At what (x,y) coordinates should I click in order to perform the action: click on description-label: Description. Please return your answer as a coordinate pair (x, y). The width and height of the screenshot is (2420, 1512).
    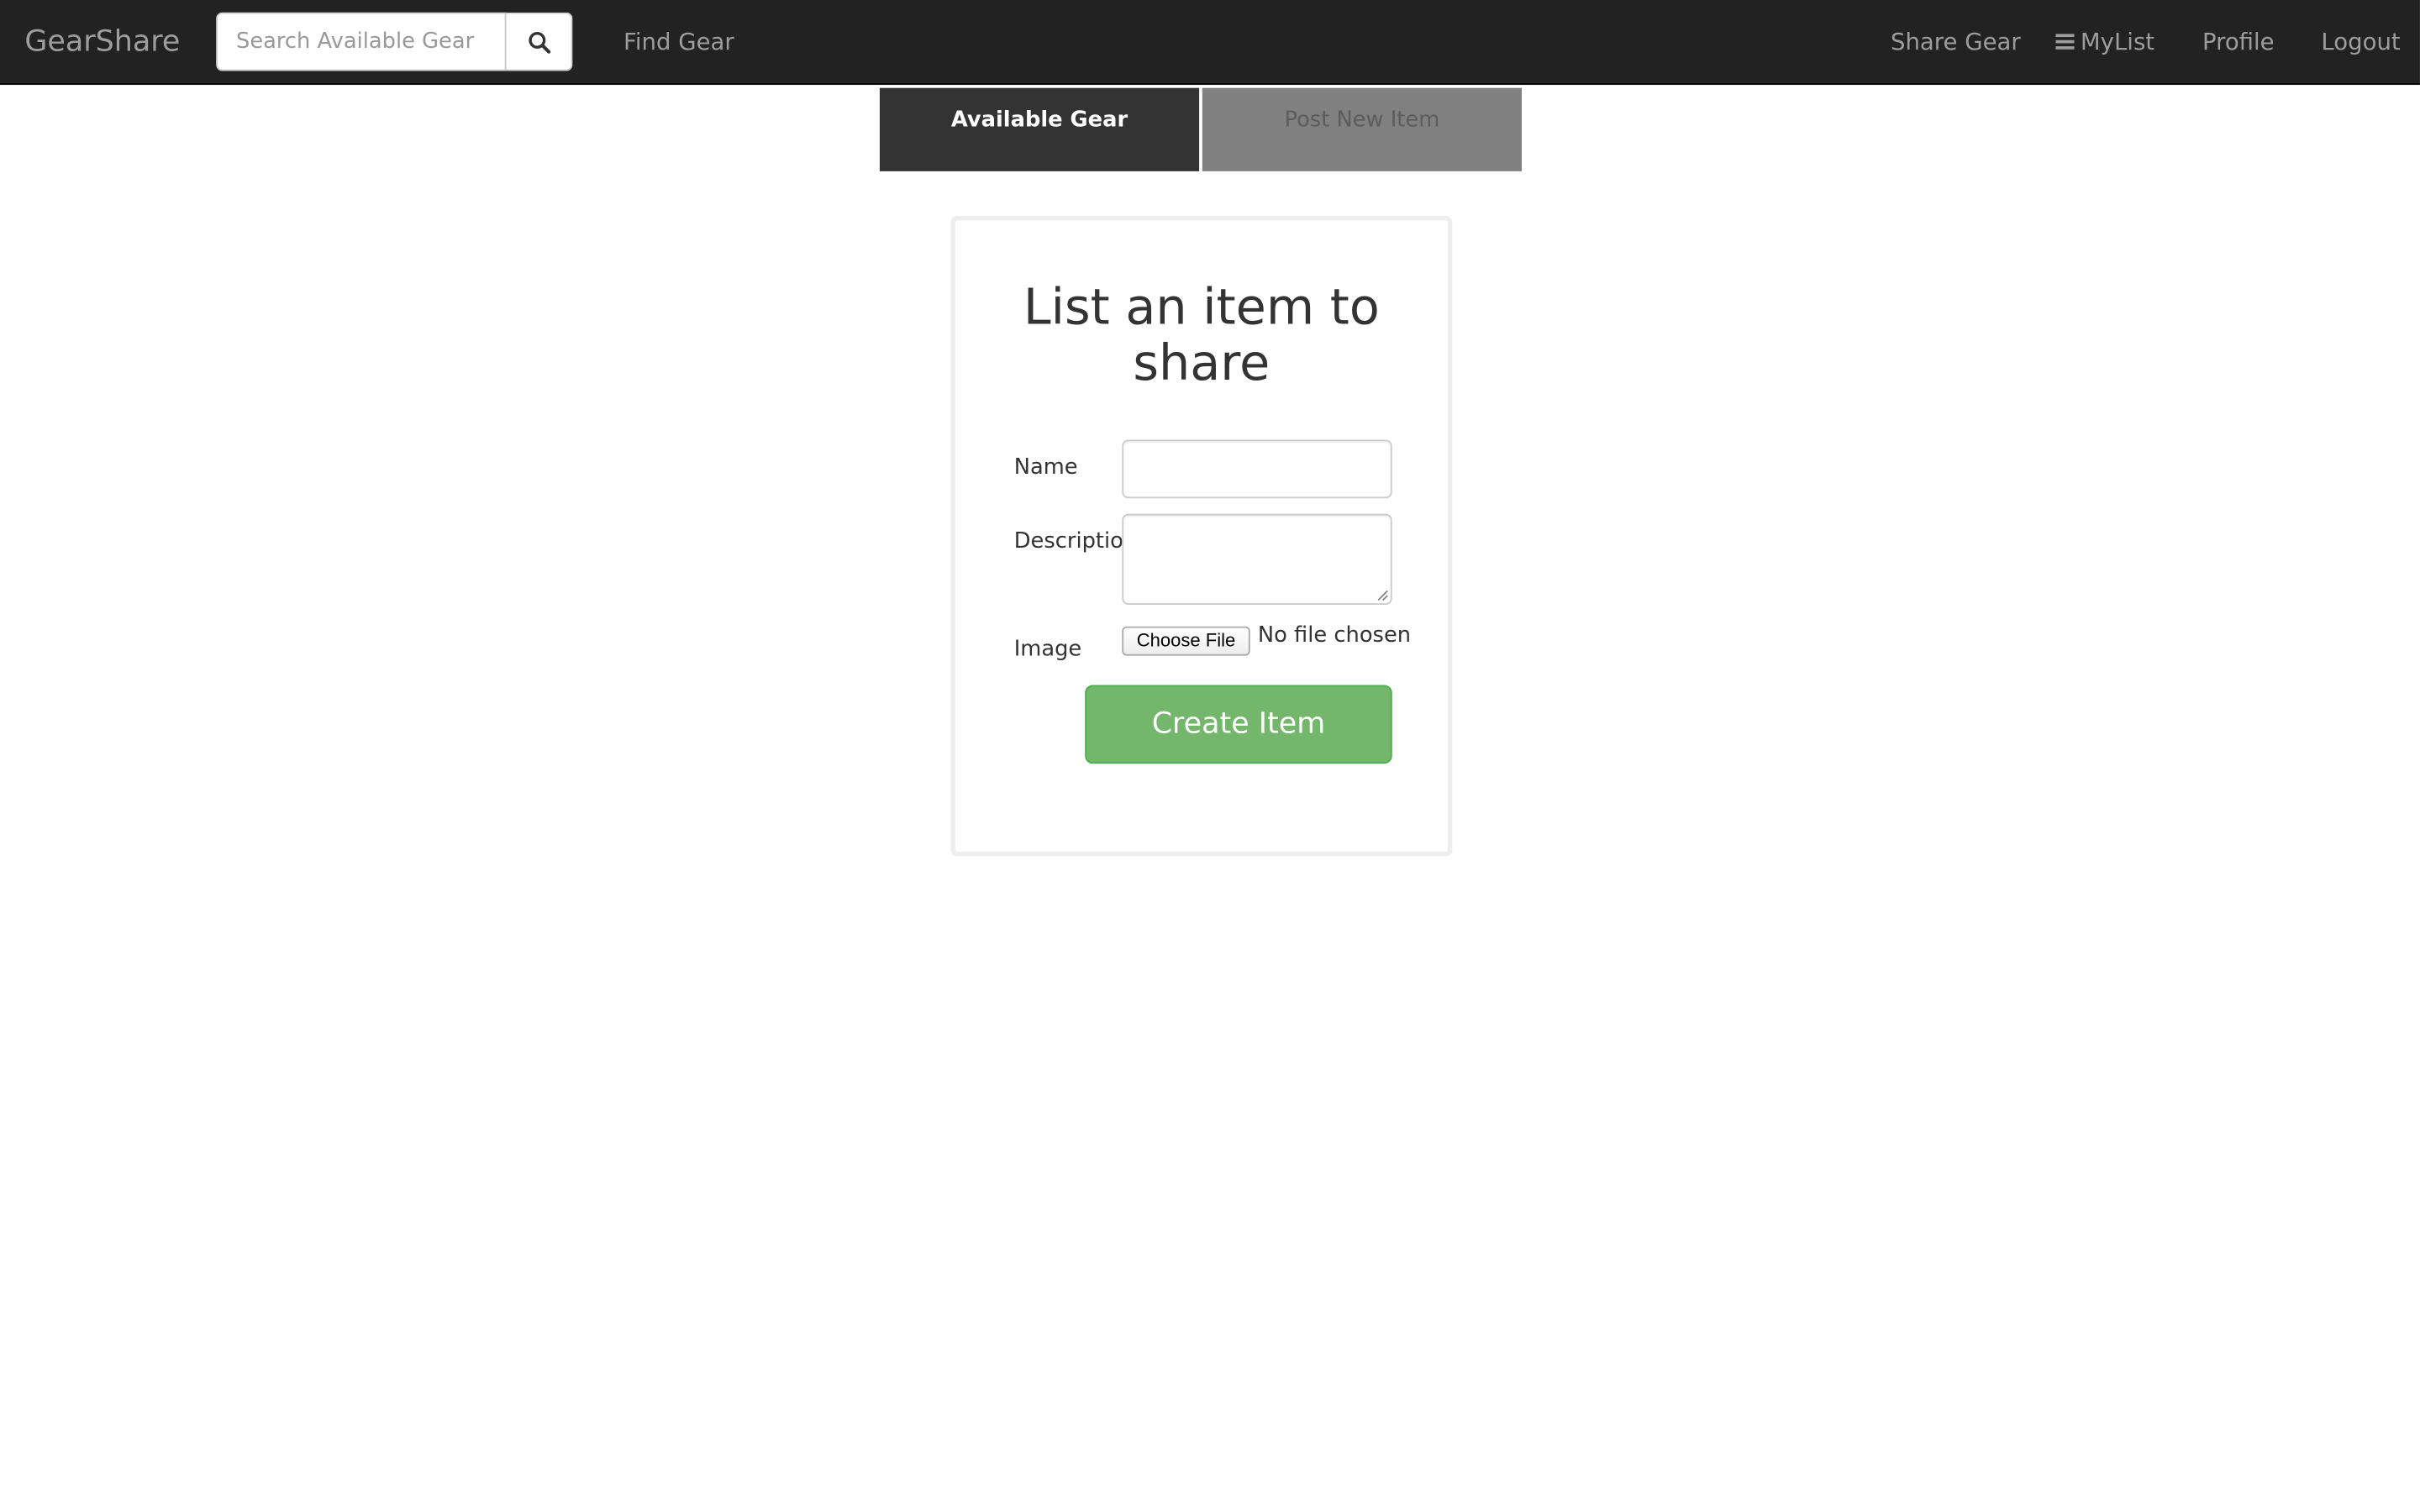
    Looking at the image, I should click on (1068, 541).